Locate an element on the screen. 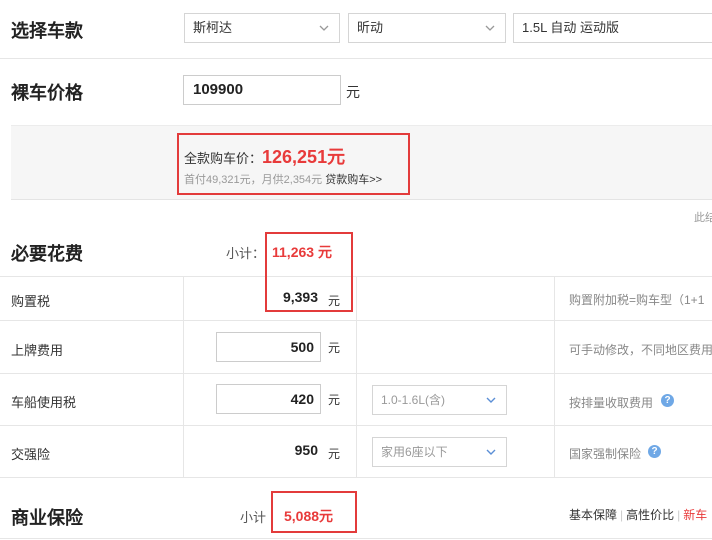 The height and width of the screenshot is (540, 712). highlight-box-full-price is located at coordinates (293, 164).